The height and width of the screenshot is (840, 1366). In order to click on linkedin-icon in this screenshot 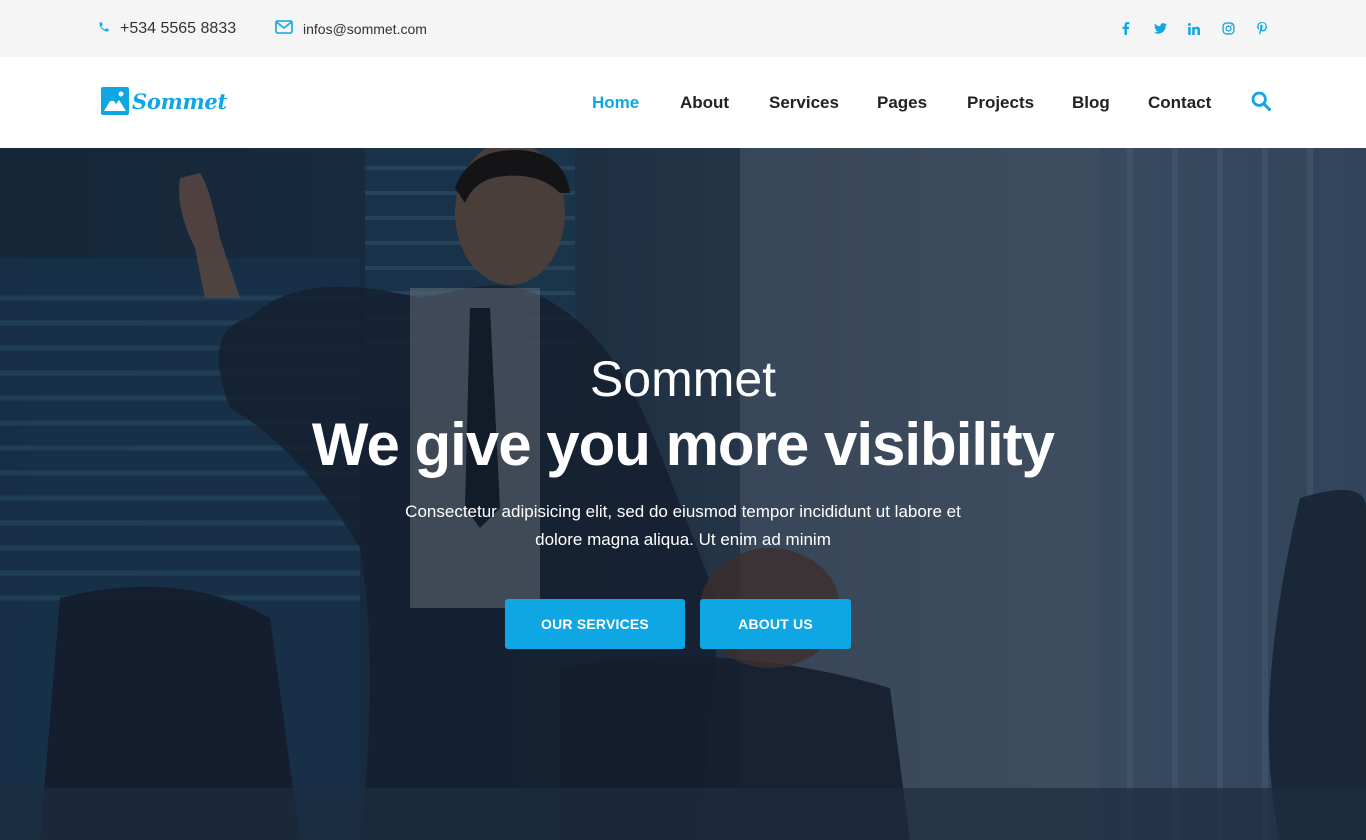, I will do `click(1194, 29)`.